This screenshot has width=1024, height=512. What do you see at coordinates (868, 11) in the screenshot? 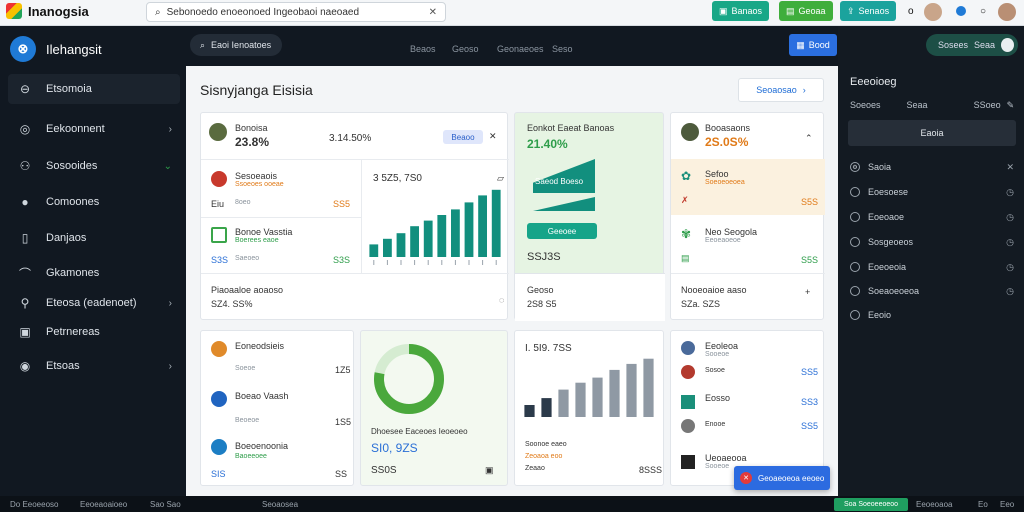
I see `topbar-button-3: ⇪ Senaos` at bounding box center [868, 11].